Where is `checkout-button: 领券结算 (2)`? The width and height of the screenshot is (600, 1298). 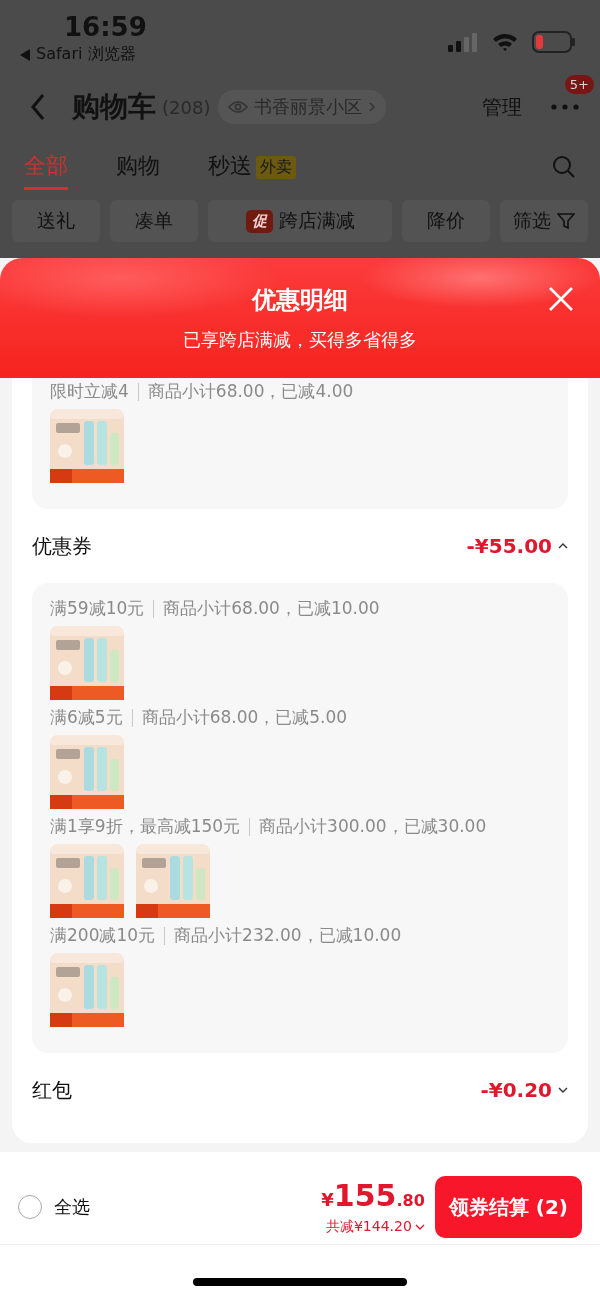
checkout-button: 领券结算 (2) is located at coordinates (508, 1207).